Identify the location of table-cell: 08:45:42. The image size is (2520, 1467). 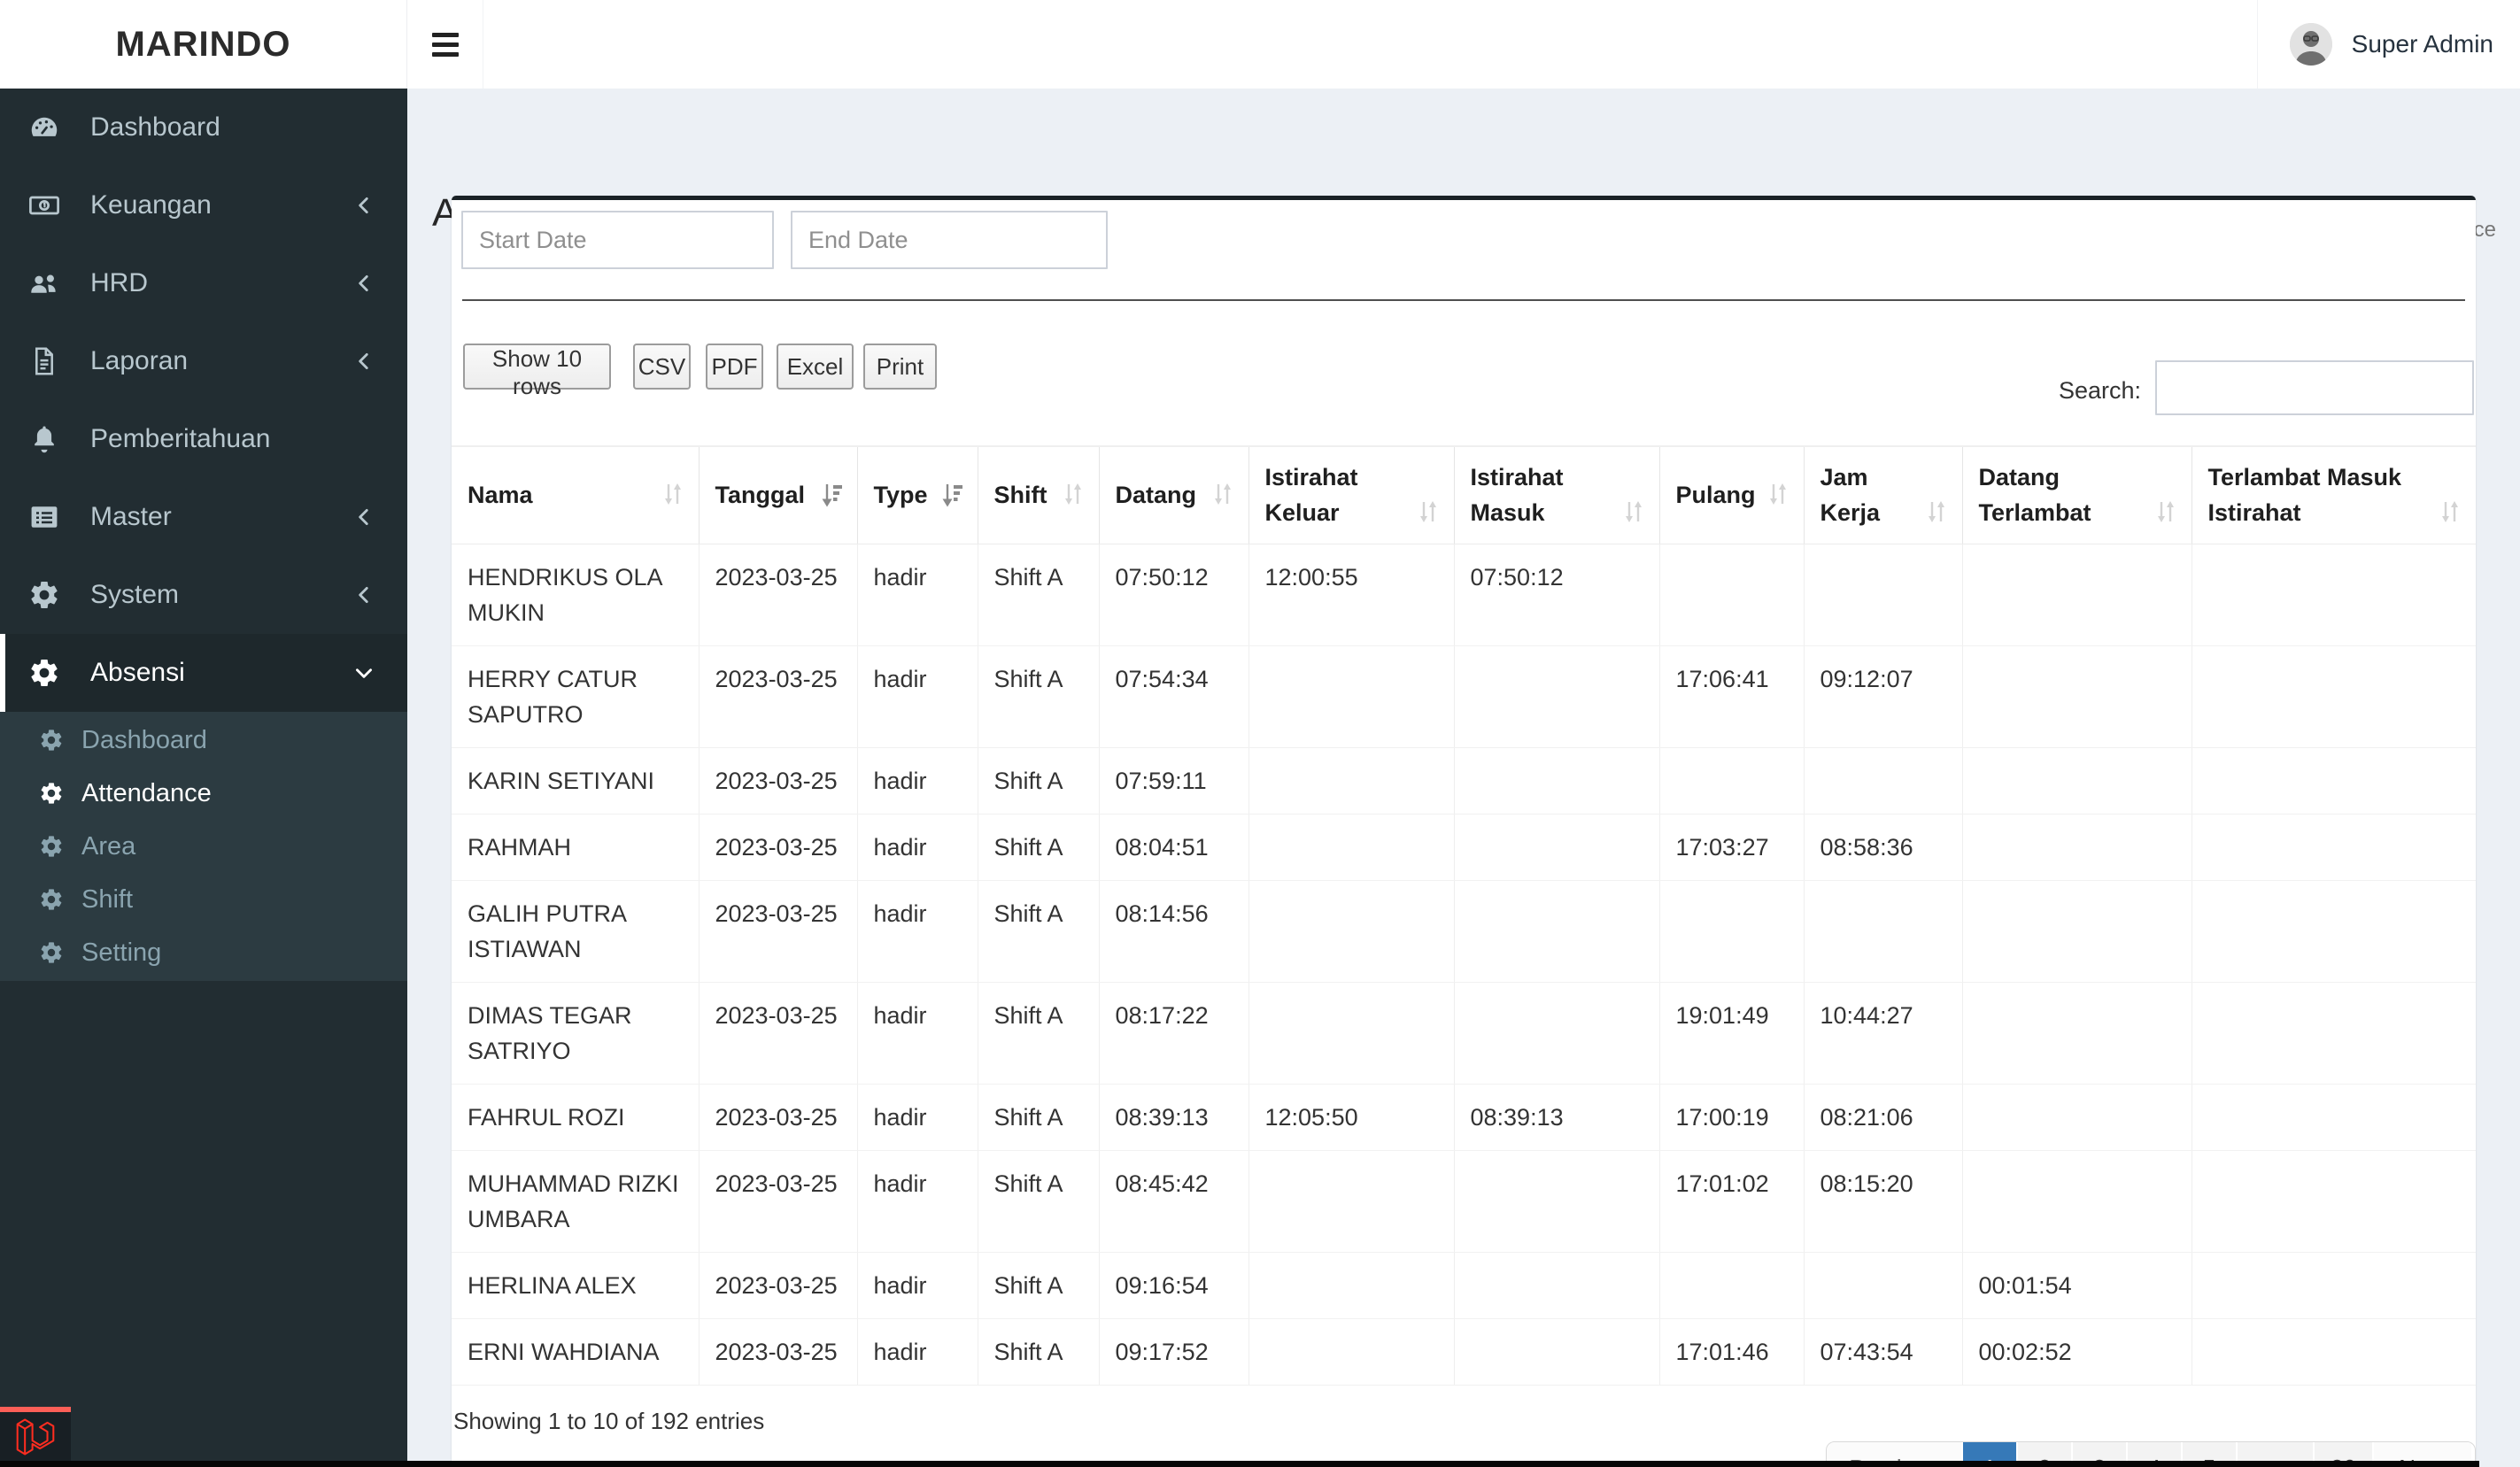
(1173, 1201).